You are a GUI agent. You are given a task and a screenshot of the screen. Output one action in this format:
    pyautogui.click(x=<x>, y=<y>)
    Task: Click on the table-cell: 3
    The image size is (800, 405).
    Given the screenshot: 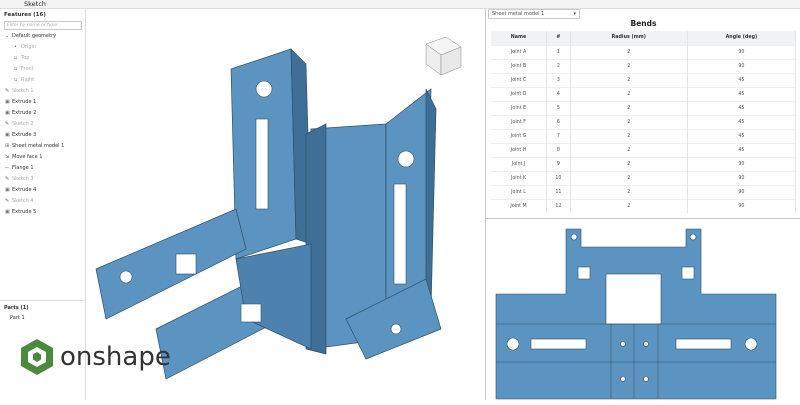 What is the action you would take?
    pyautogui.click(x=558, y=79)
    